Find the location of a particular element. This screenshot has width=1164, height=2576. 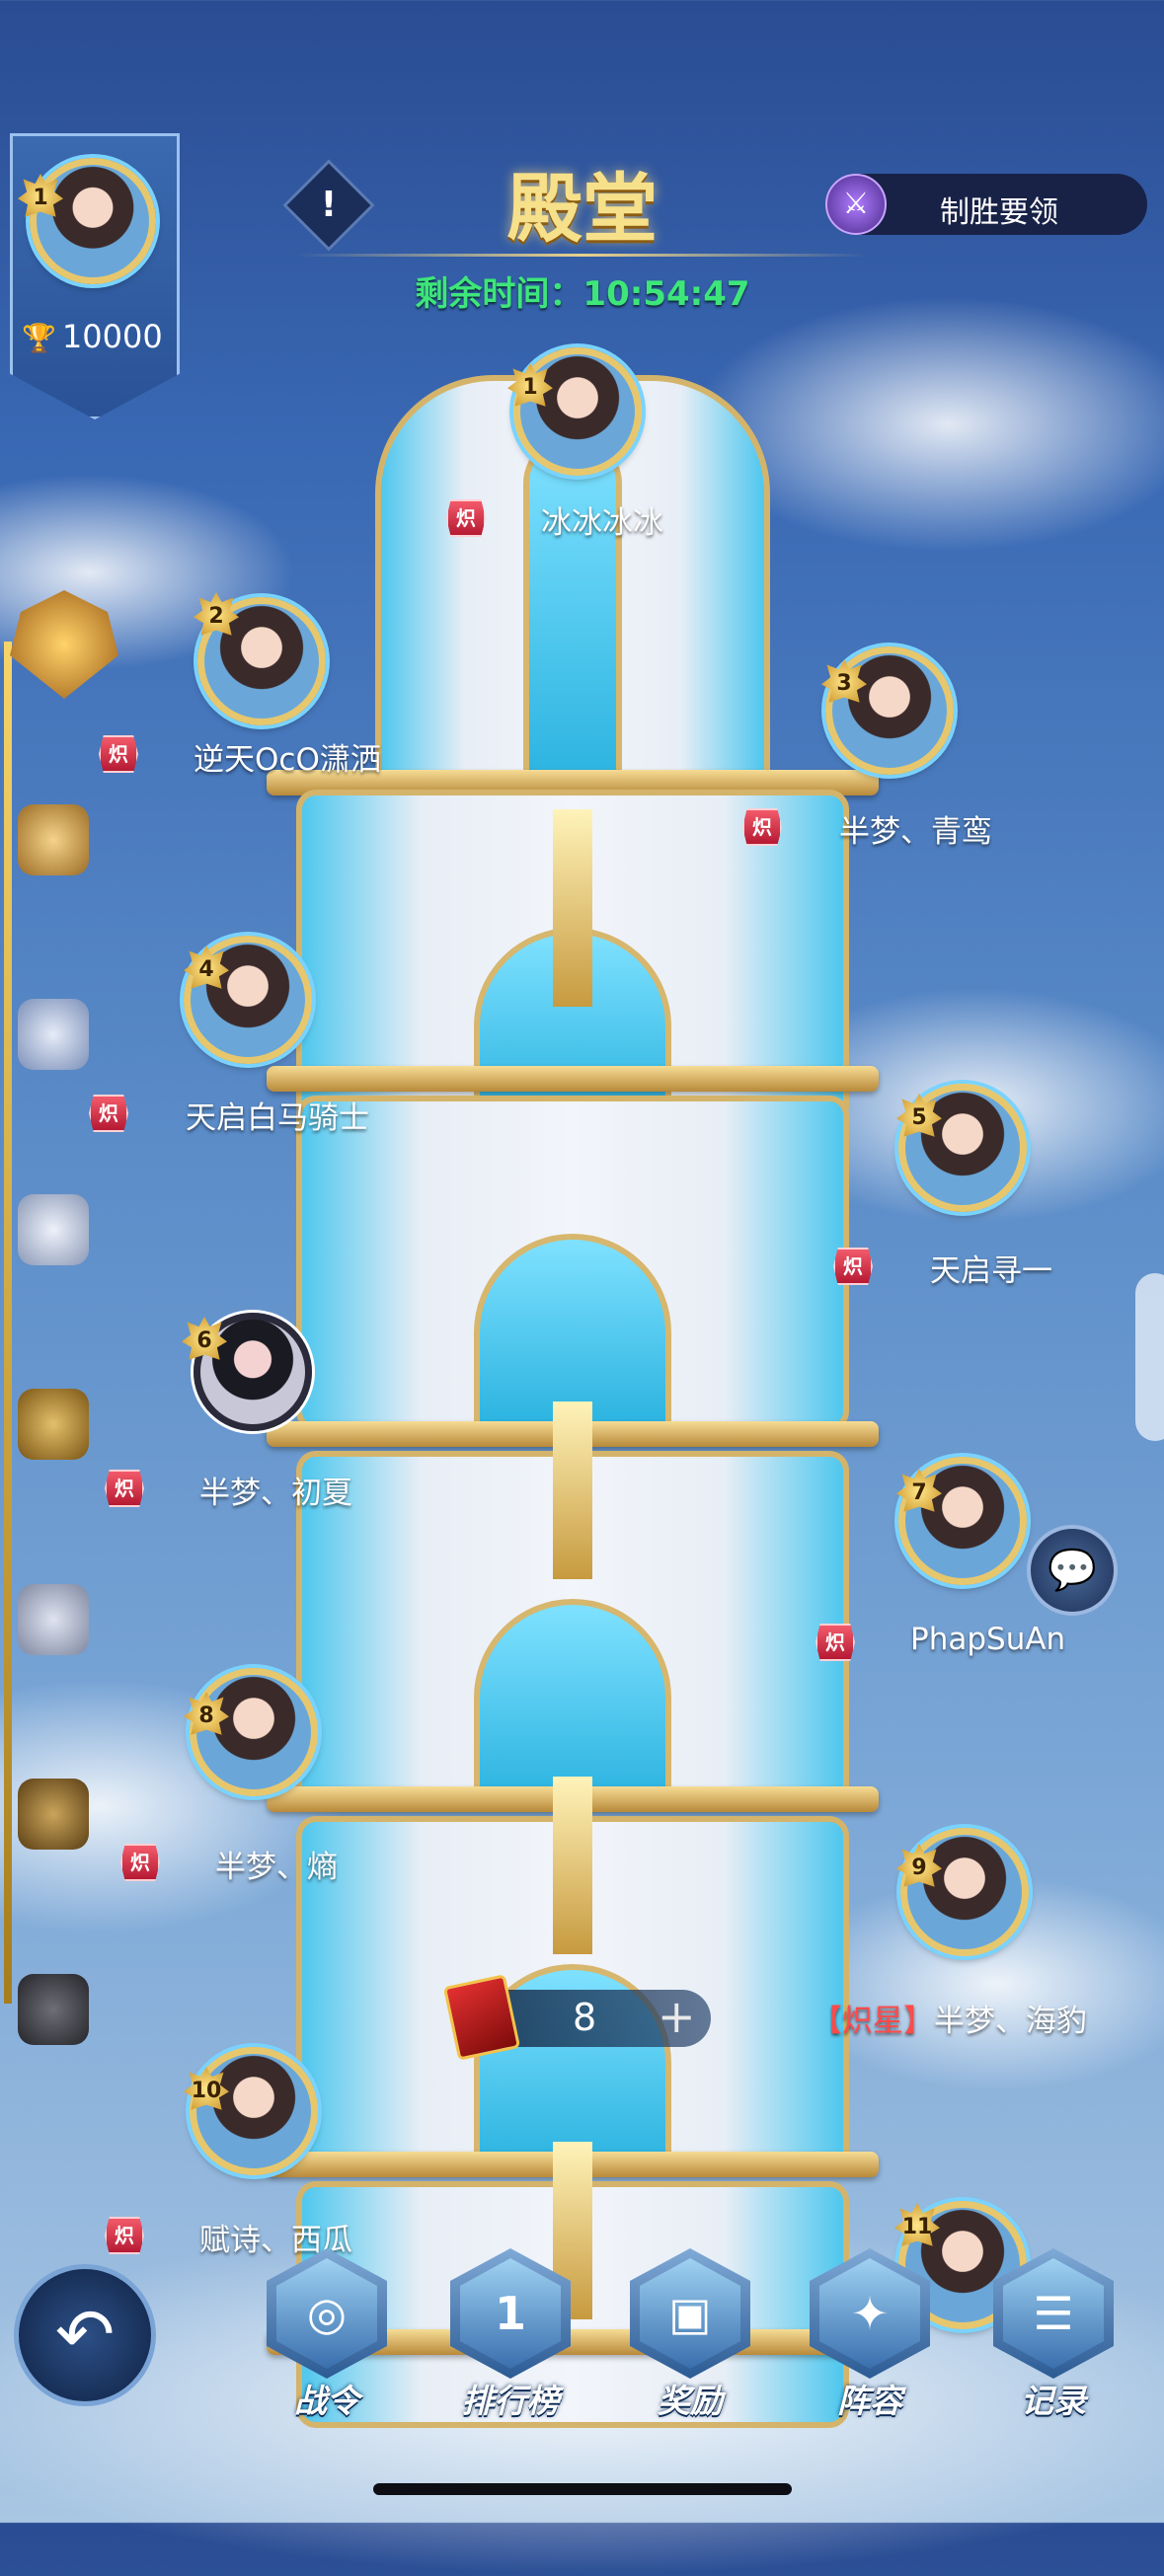

player-name: 天启寻一 is located at coordinates (991, 1271).